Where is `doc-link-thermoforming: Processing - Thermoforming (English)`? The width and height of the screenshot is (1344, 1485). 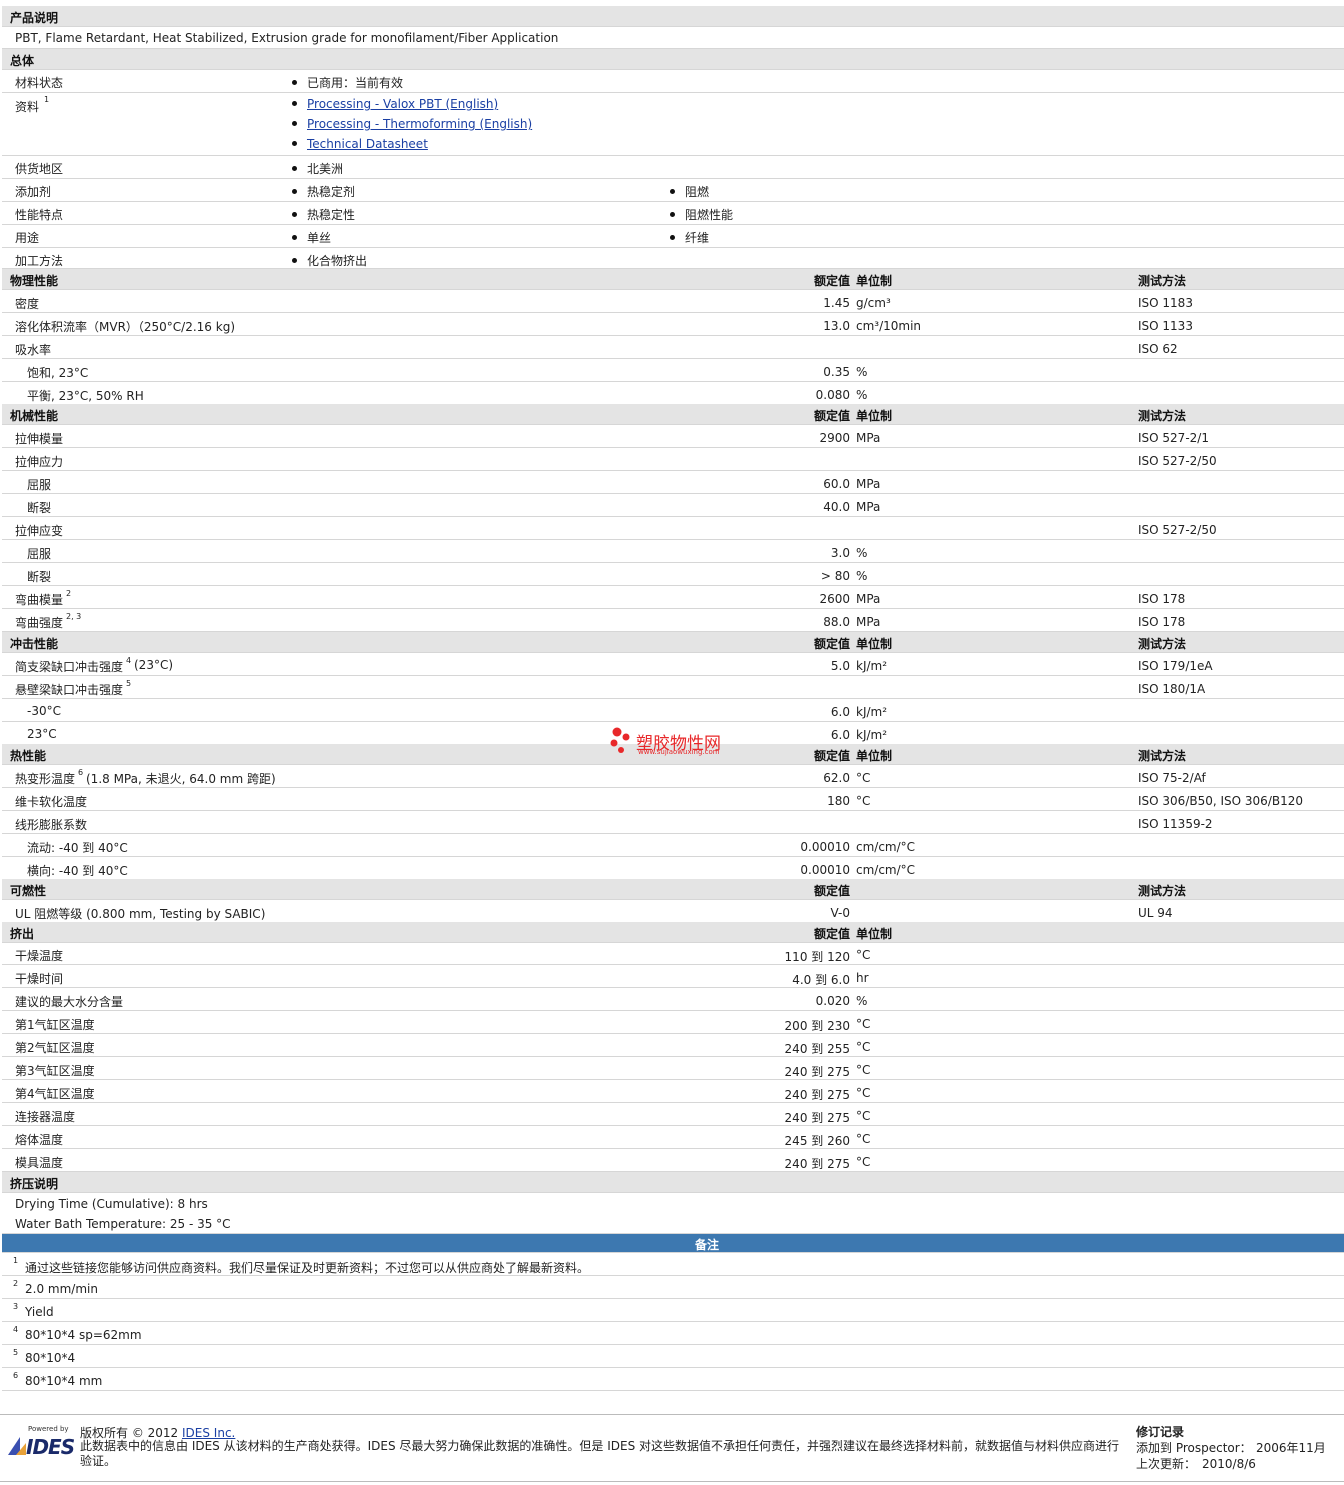
doc-link-thermoforming: Processing - Thermoforming (English) is located at coordinates (412, 124).